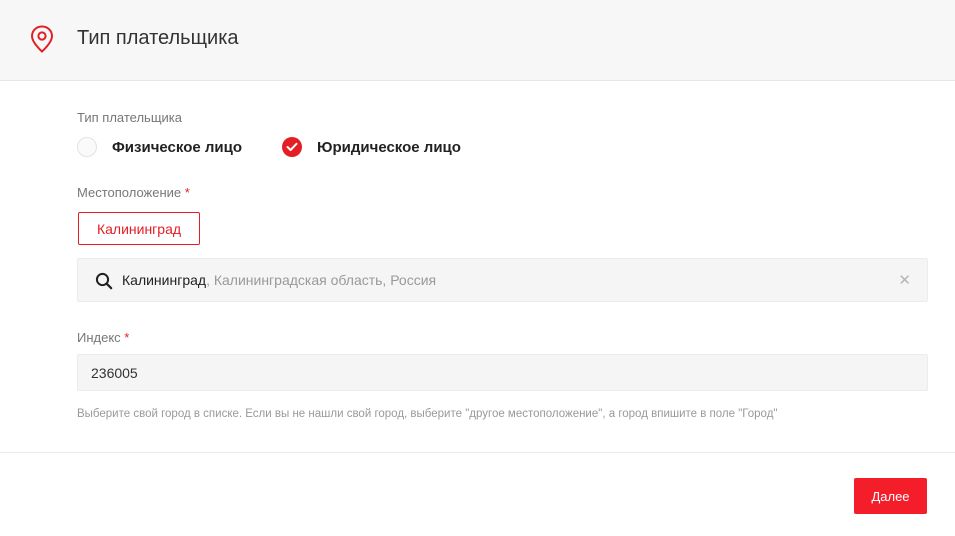 The image size is (955, 536). I want to click on radio-legal-entity-label: Юридическое лицо, so click(389, 147).